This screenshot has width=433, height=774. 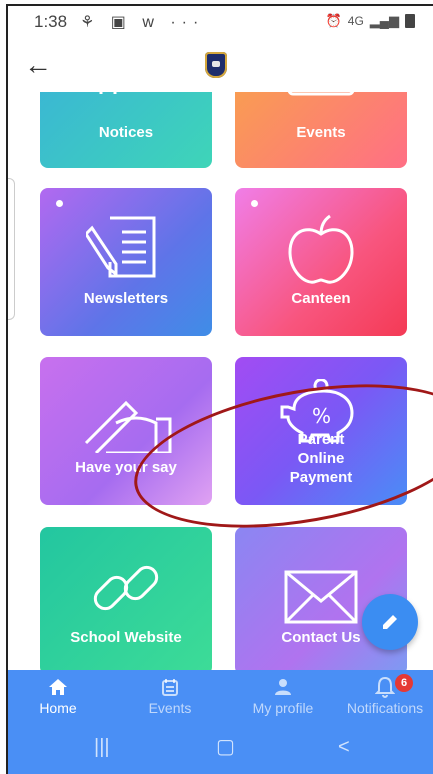 What do you see at coordinates (333, 20) in the screenshot?
I see `alarm-icon: ⏰` at bounding box center [333, 20].